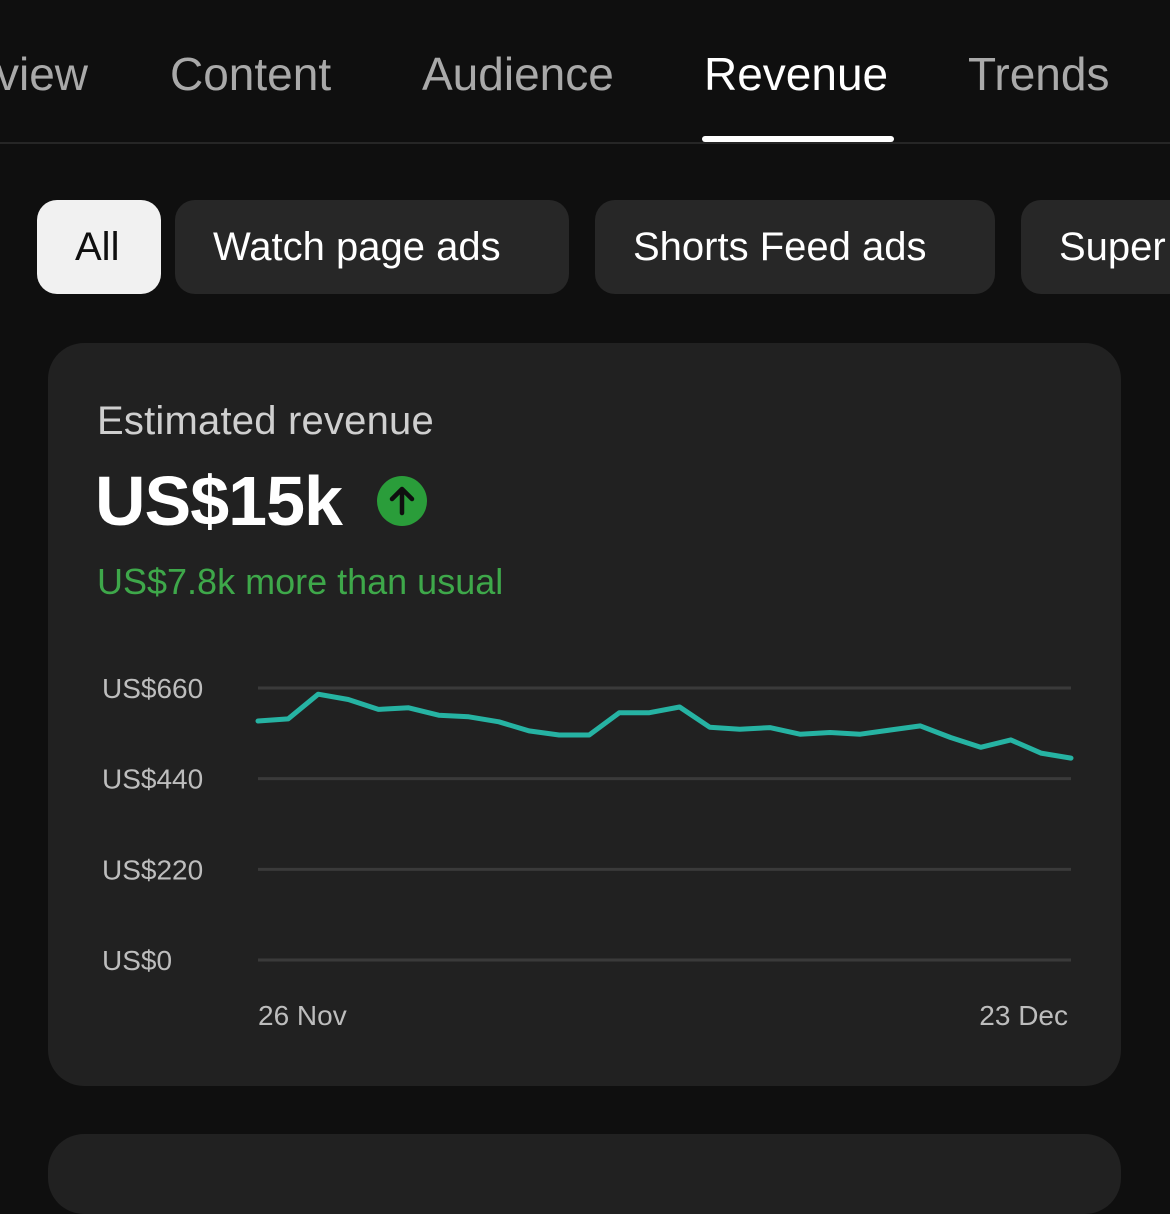  I want to click on chip-super: Super, so click(1095, 247).